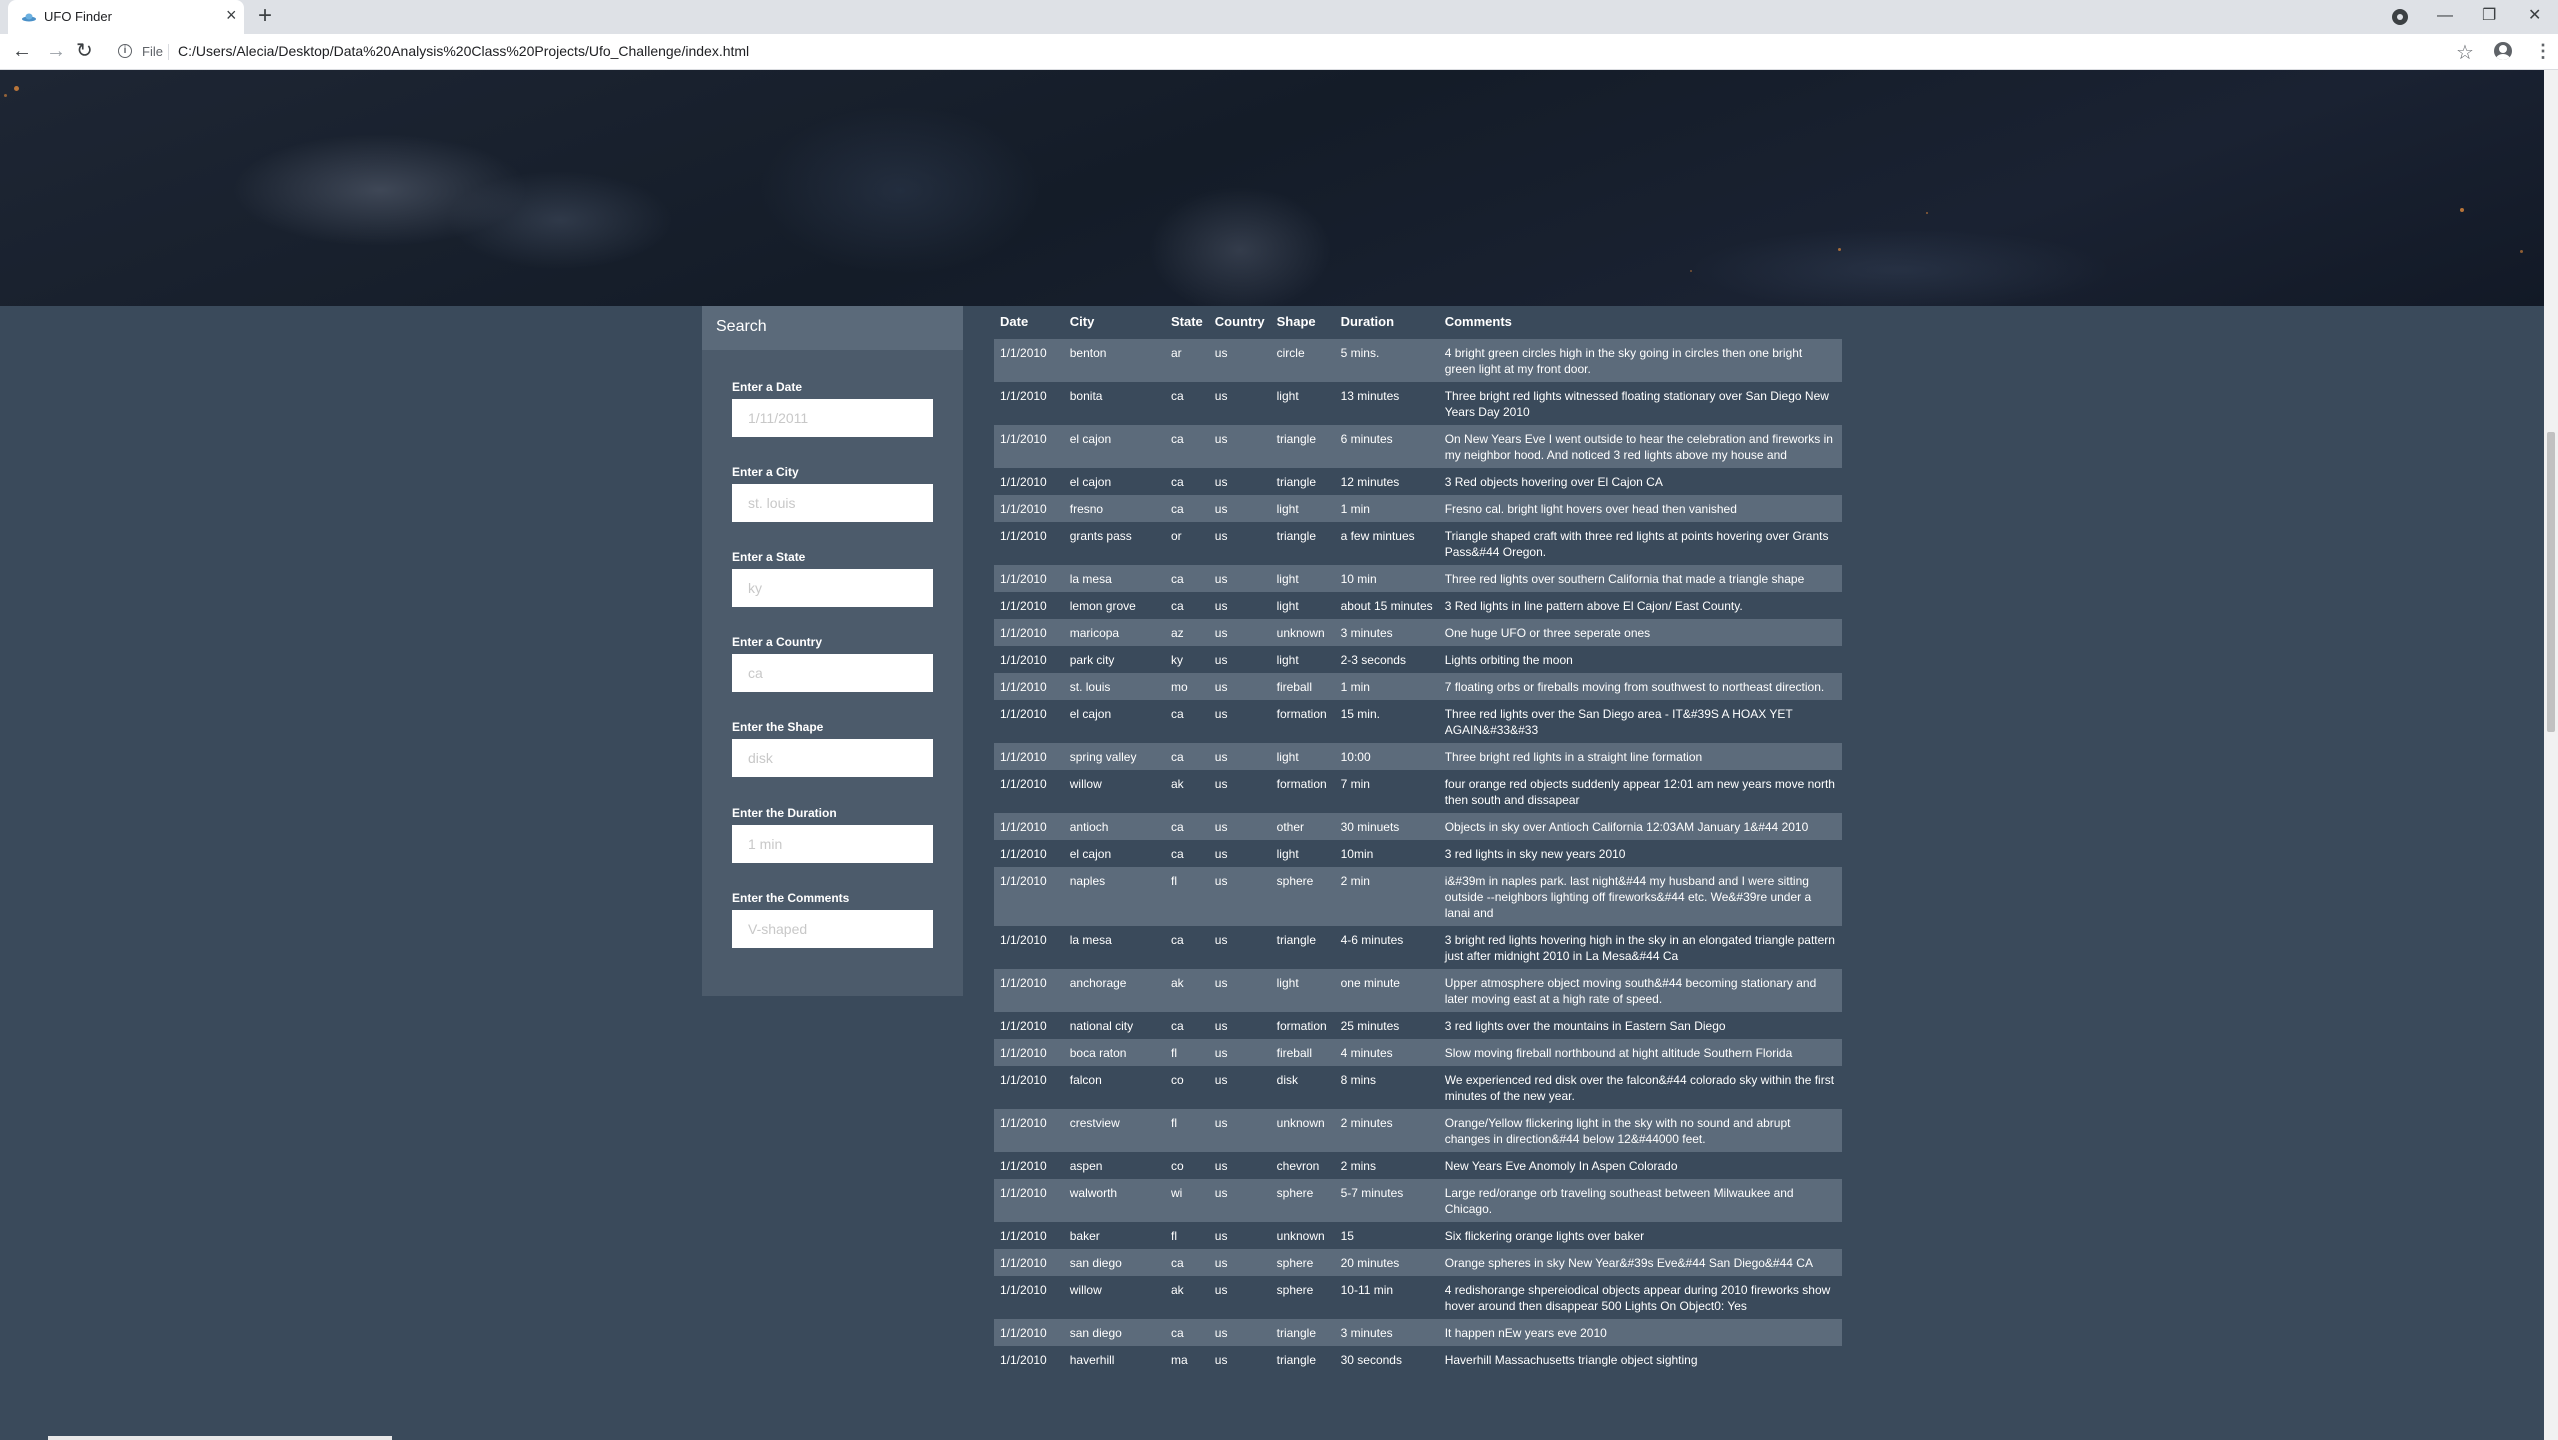 This screenshot has width=2558, height=1440. I want to click on cell-duration: 2 mins, so click(1386, 1165).